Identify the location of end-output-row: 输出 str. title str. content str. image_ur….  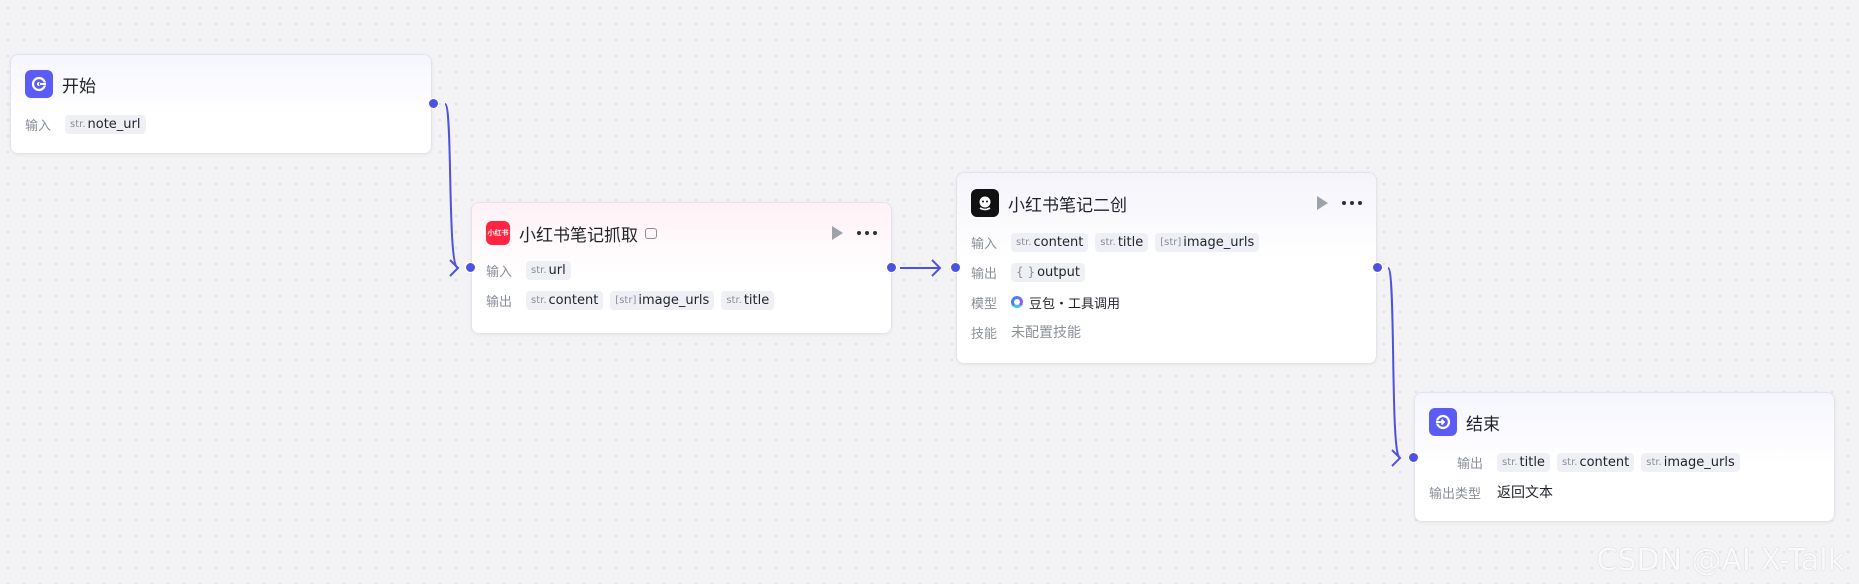
(1624, 462).